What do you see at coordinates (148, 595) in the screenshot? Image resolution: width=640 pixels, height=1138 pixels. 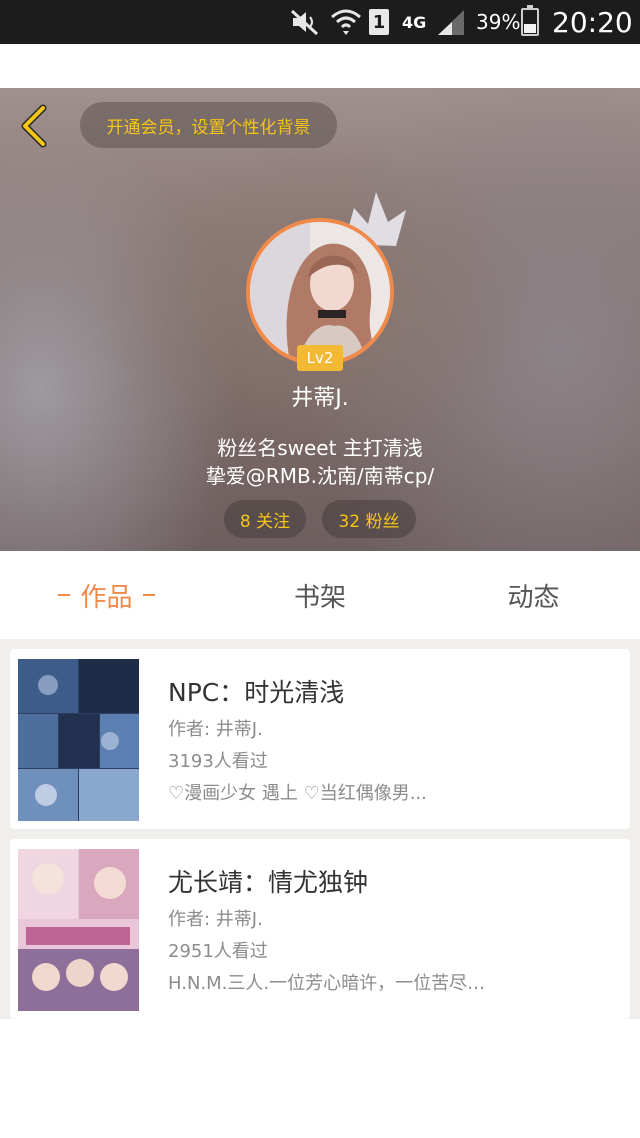 I see `tab-active-dash-right` at bounding box center [148, 595].